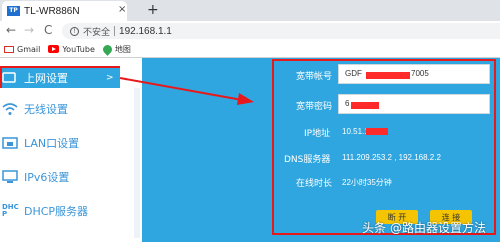 The height and width of the screenshot is (242, 500). What do you see at coordinates (52, 11) in the screenshot?
I see `tab-title: TL-WR886N` at bounding box center [52, 11].